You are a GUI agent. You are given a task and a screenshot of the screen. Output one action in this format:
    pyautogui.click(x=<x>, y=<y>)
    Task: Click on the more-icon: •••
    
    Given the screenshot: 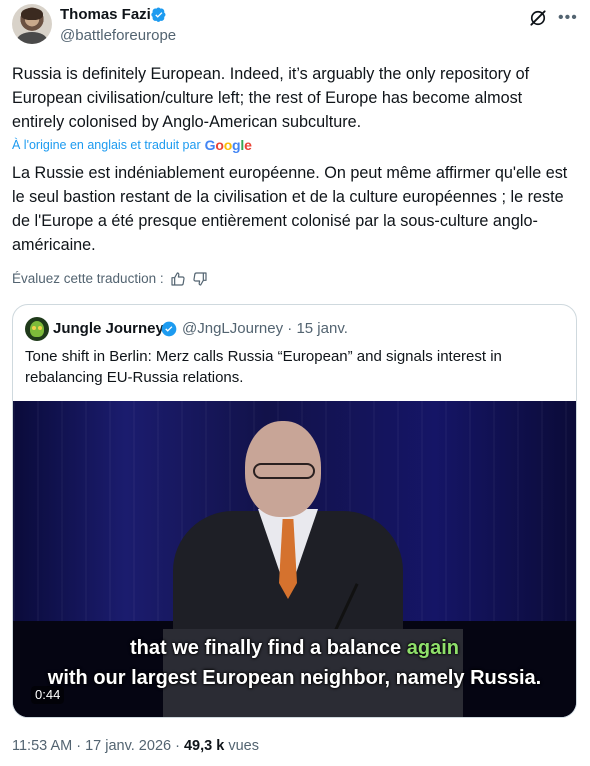 What is the action you would take?
    pyautogui.click(x=568, y=18)
    